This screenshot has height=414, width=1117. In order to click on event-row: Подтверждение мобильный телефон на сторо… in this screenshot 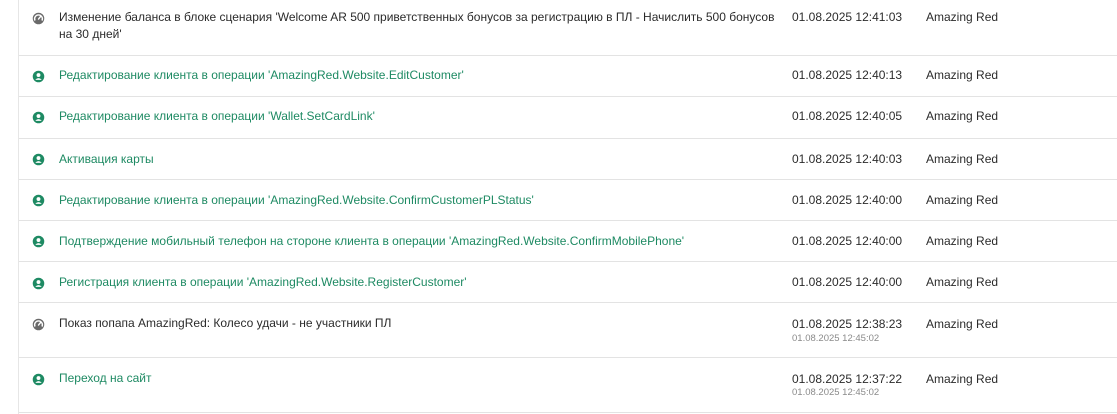, I will do `click(568, 241)`.